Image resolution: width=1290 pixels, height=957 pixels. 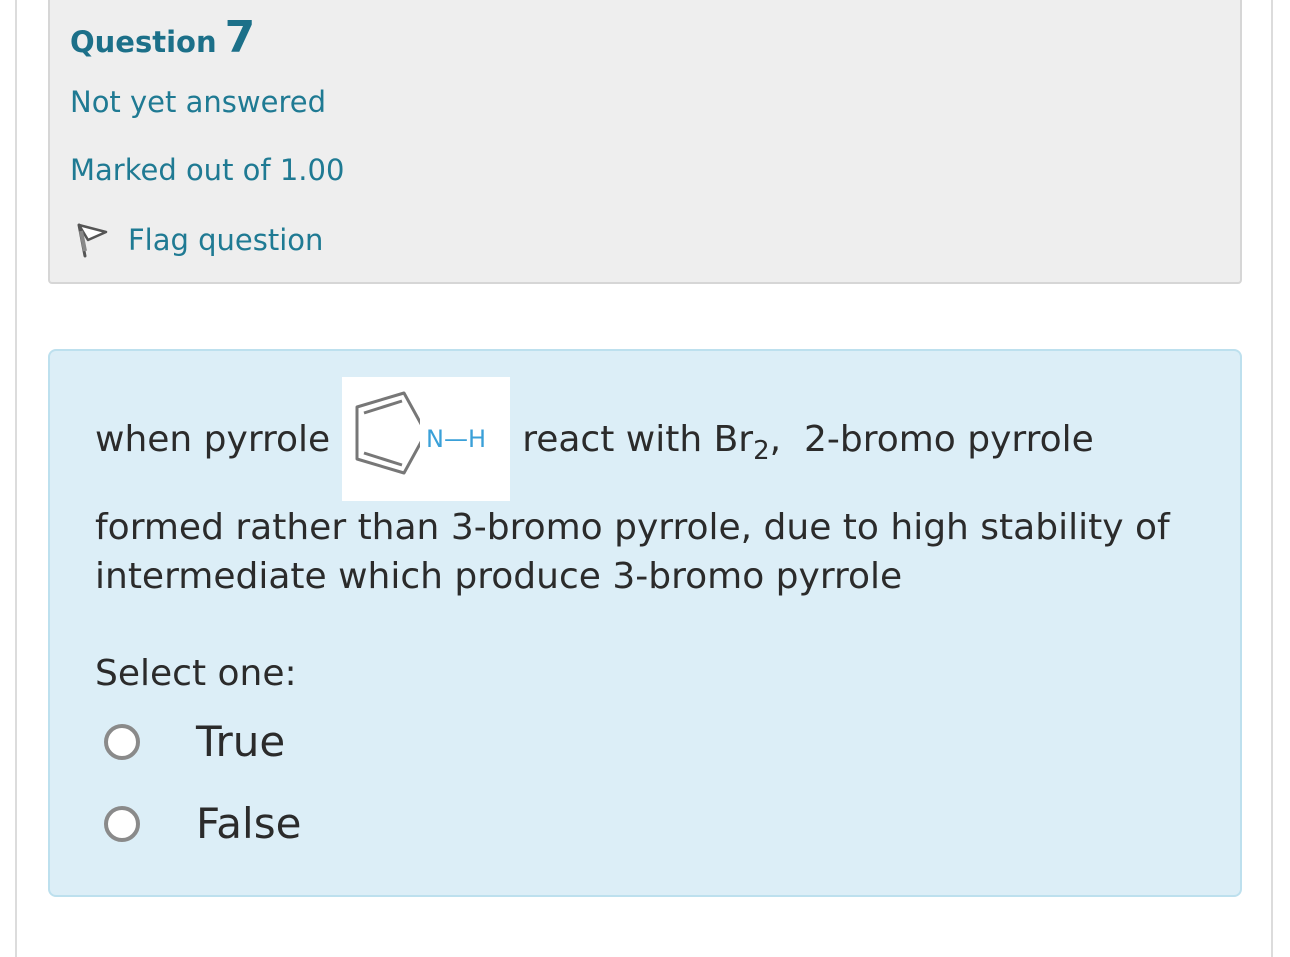 What do you see at coordinates (92, 240) in the screenshot?
I see `flag-icon` at bounding box center [92, 240].